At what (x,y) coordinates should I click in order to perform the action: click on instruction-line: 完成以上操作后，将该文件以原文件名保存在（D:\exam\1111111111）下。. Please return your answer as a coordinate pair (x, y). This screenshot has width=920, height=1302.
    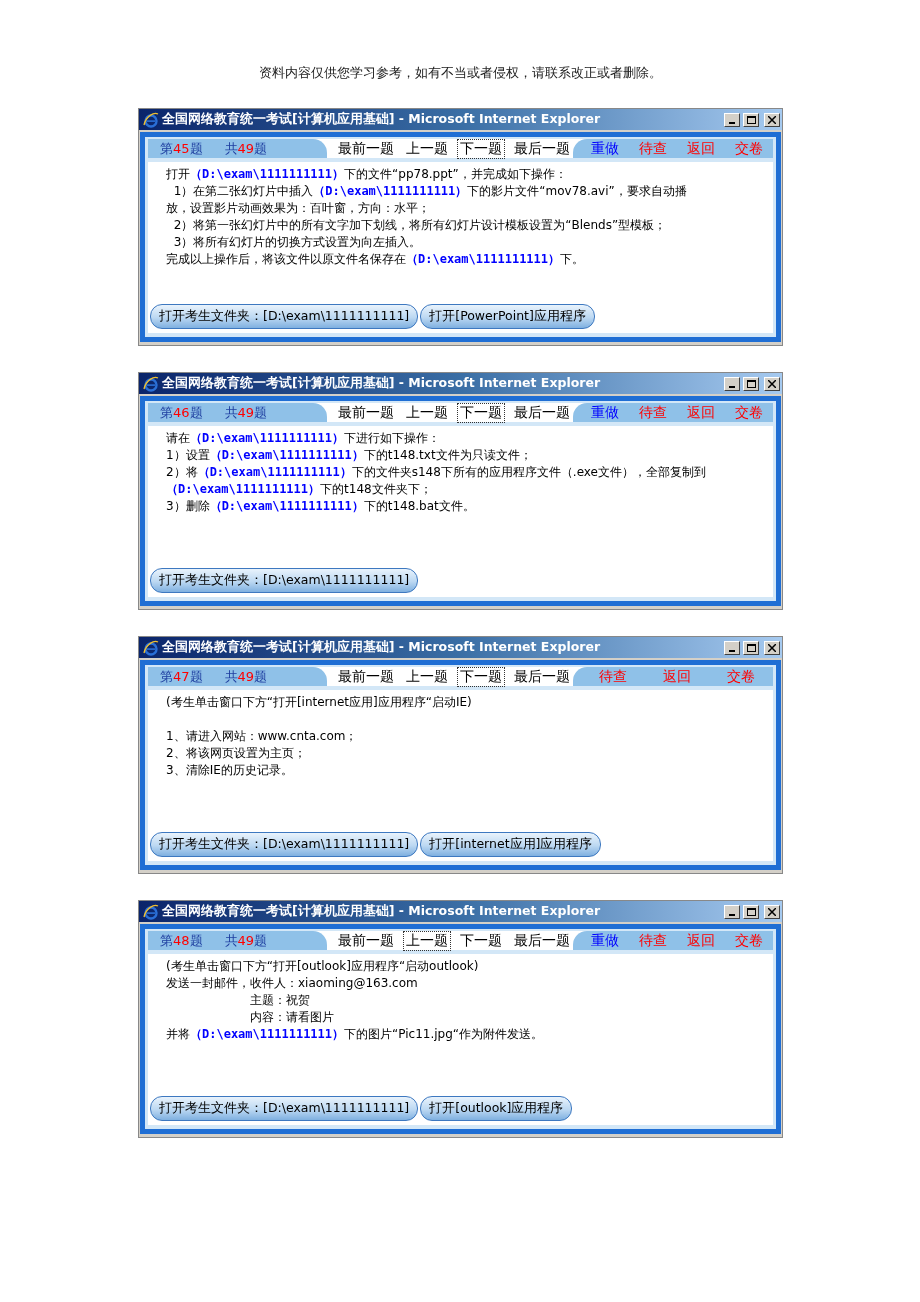
    Looking at the image, I should click on (376, 259).